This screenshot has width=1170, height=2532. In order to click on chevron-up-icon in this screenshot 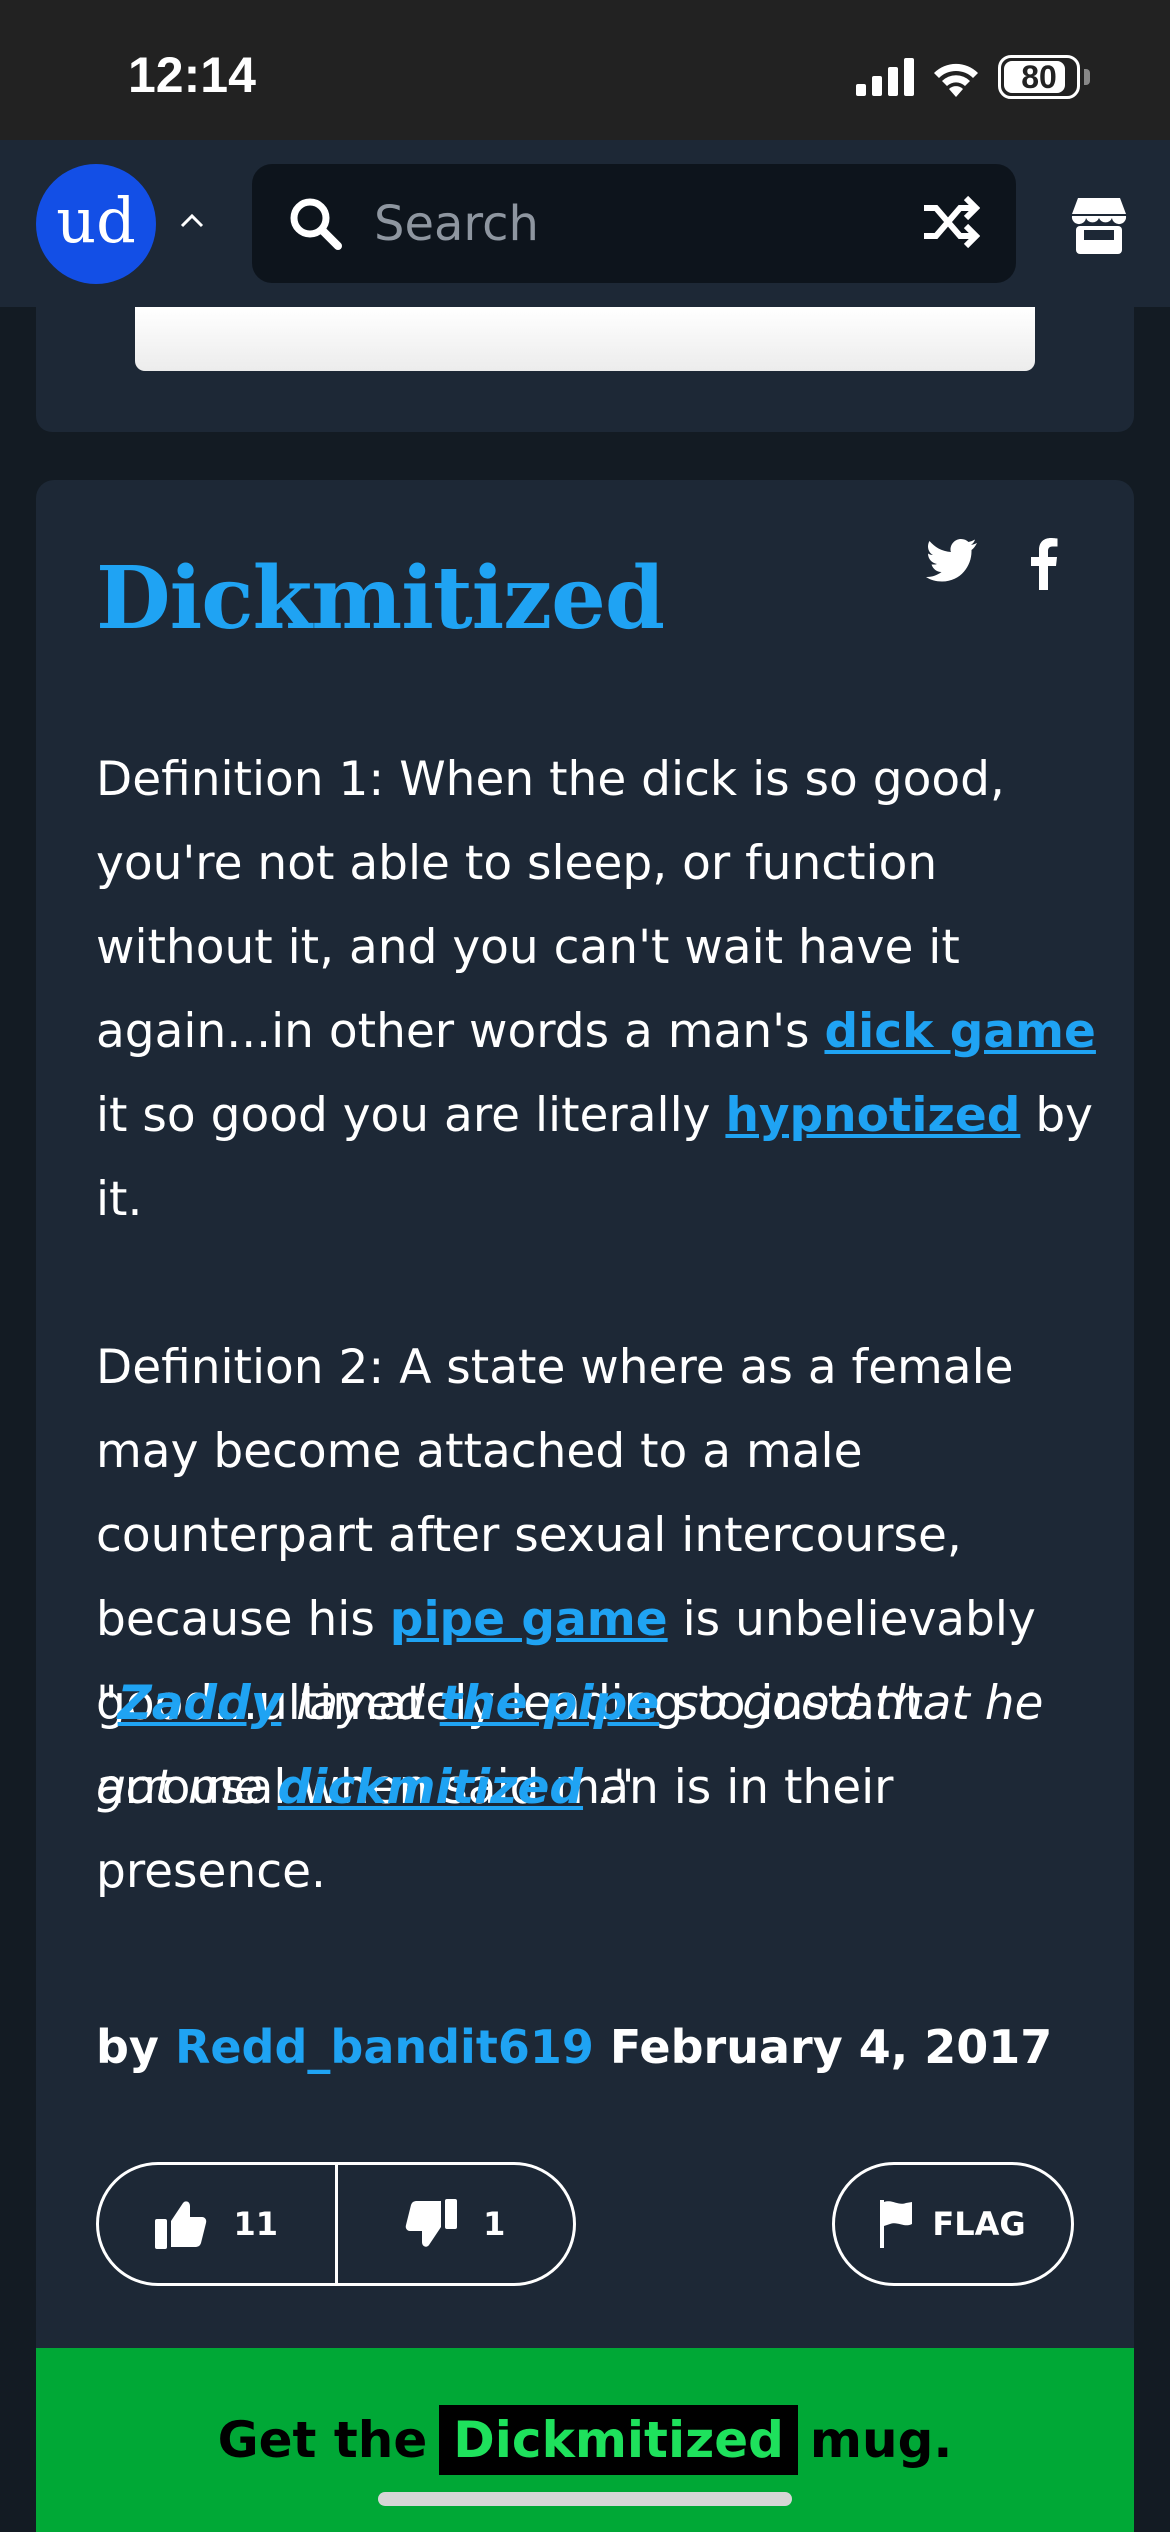, I will do `click(192, 220)`.